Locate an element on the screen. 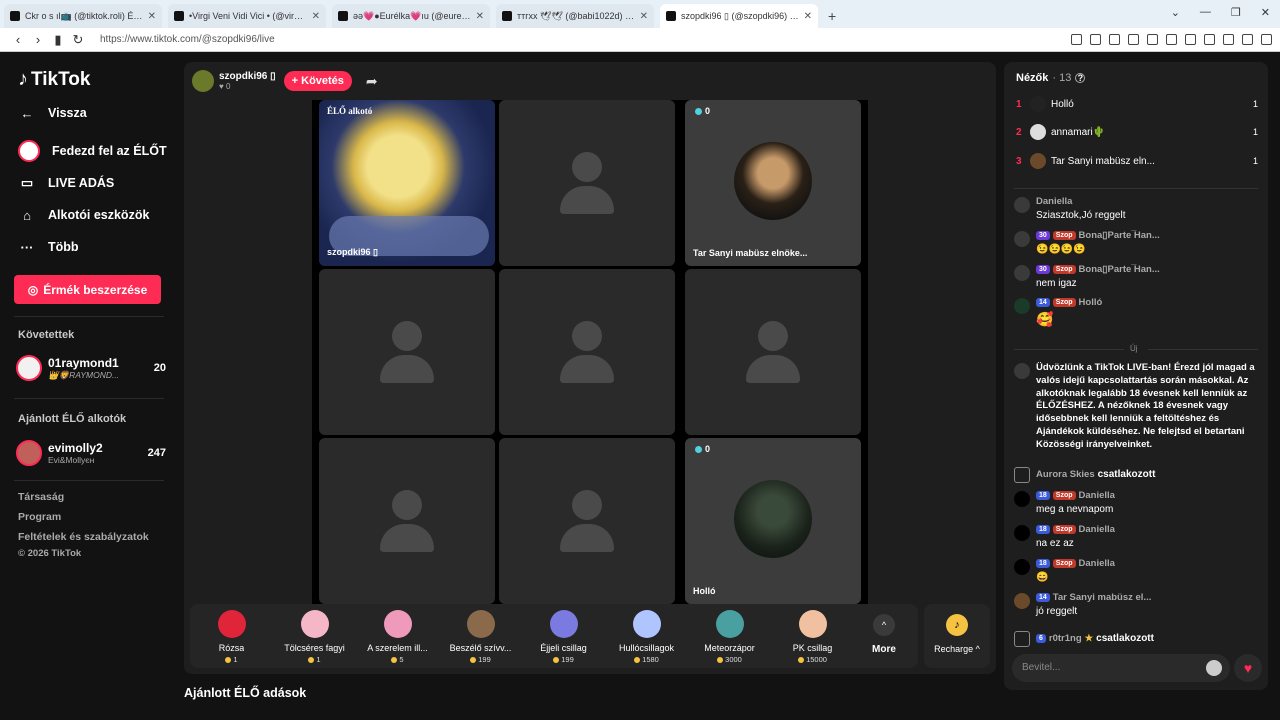 The image size is (1280, 720). recommended-title: Ajánlott ÉLŐ alkotók is located at coordinates (72, 419).